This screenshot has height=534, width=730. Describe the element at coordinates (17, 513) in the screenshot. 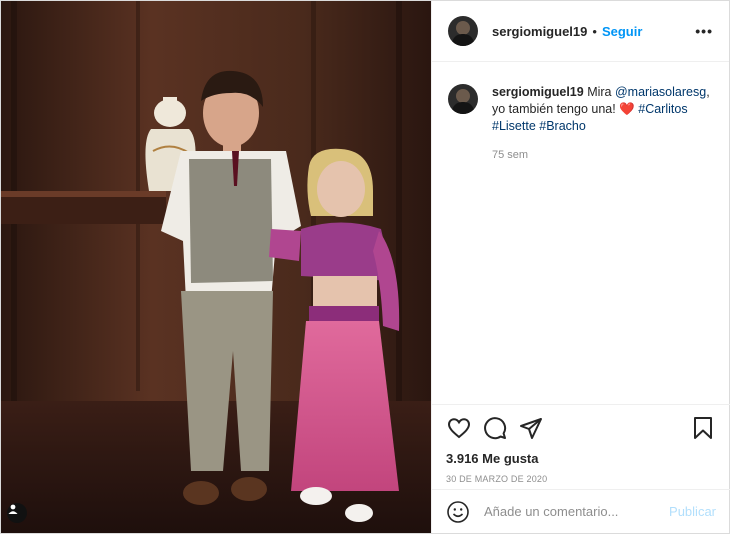

I see `user-tag-icon` at that location.